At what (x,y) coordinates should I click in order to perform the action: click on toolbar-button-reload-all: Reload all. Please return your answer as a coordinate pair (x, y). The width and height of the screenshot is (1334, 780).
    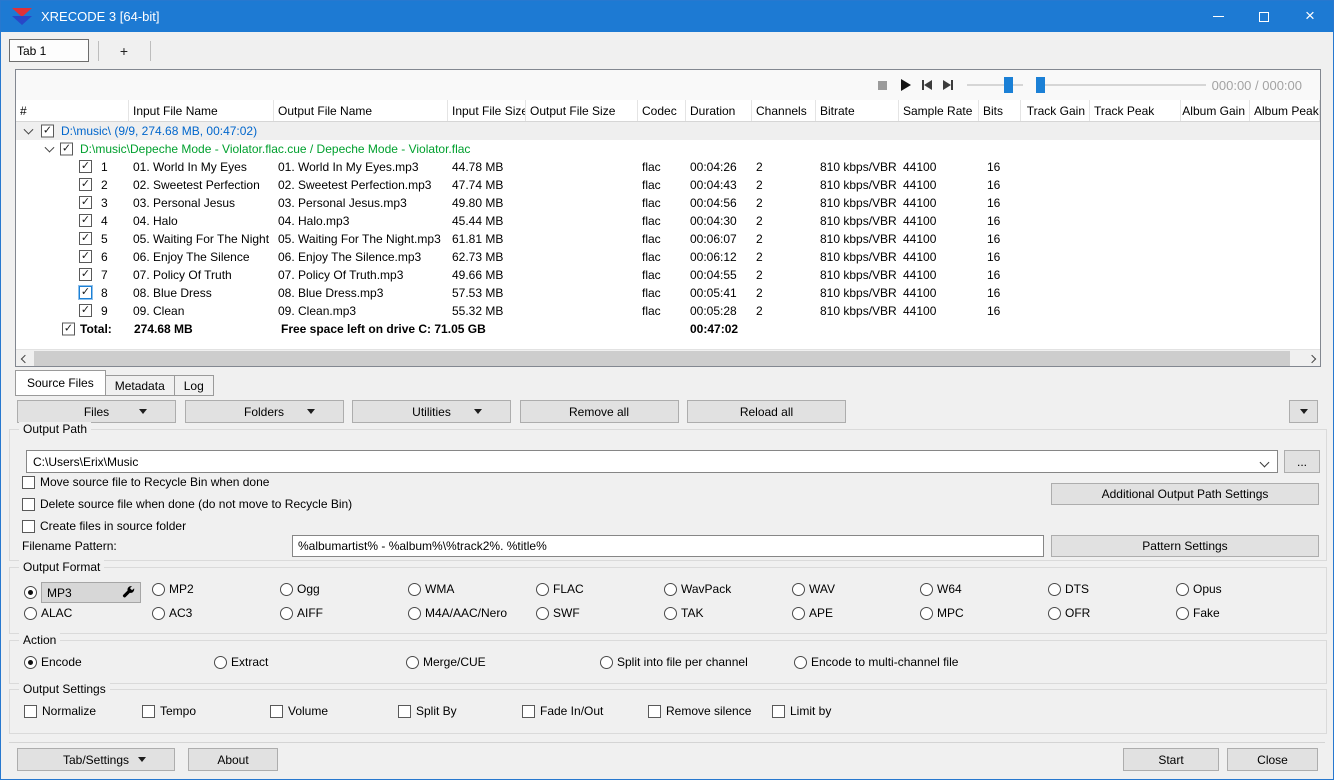
    Looking at the image, I should click on (766, 411).